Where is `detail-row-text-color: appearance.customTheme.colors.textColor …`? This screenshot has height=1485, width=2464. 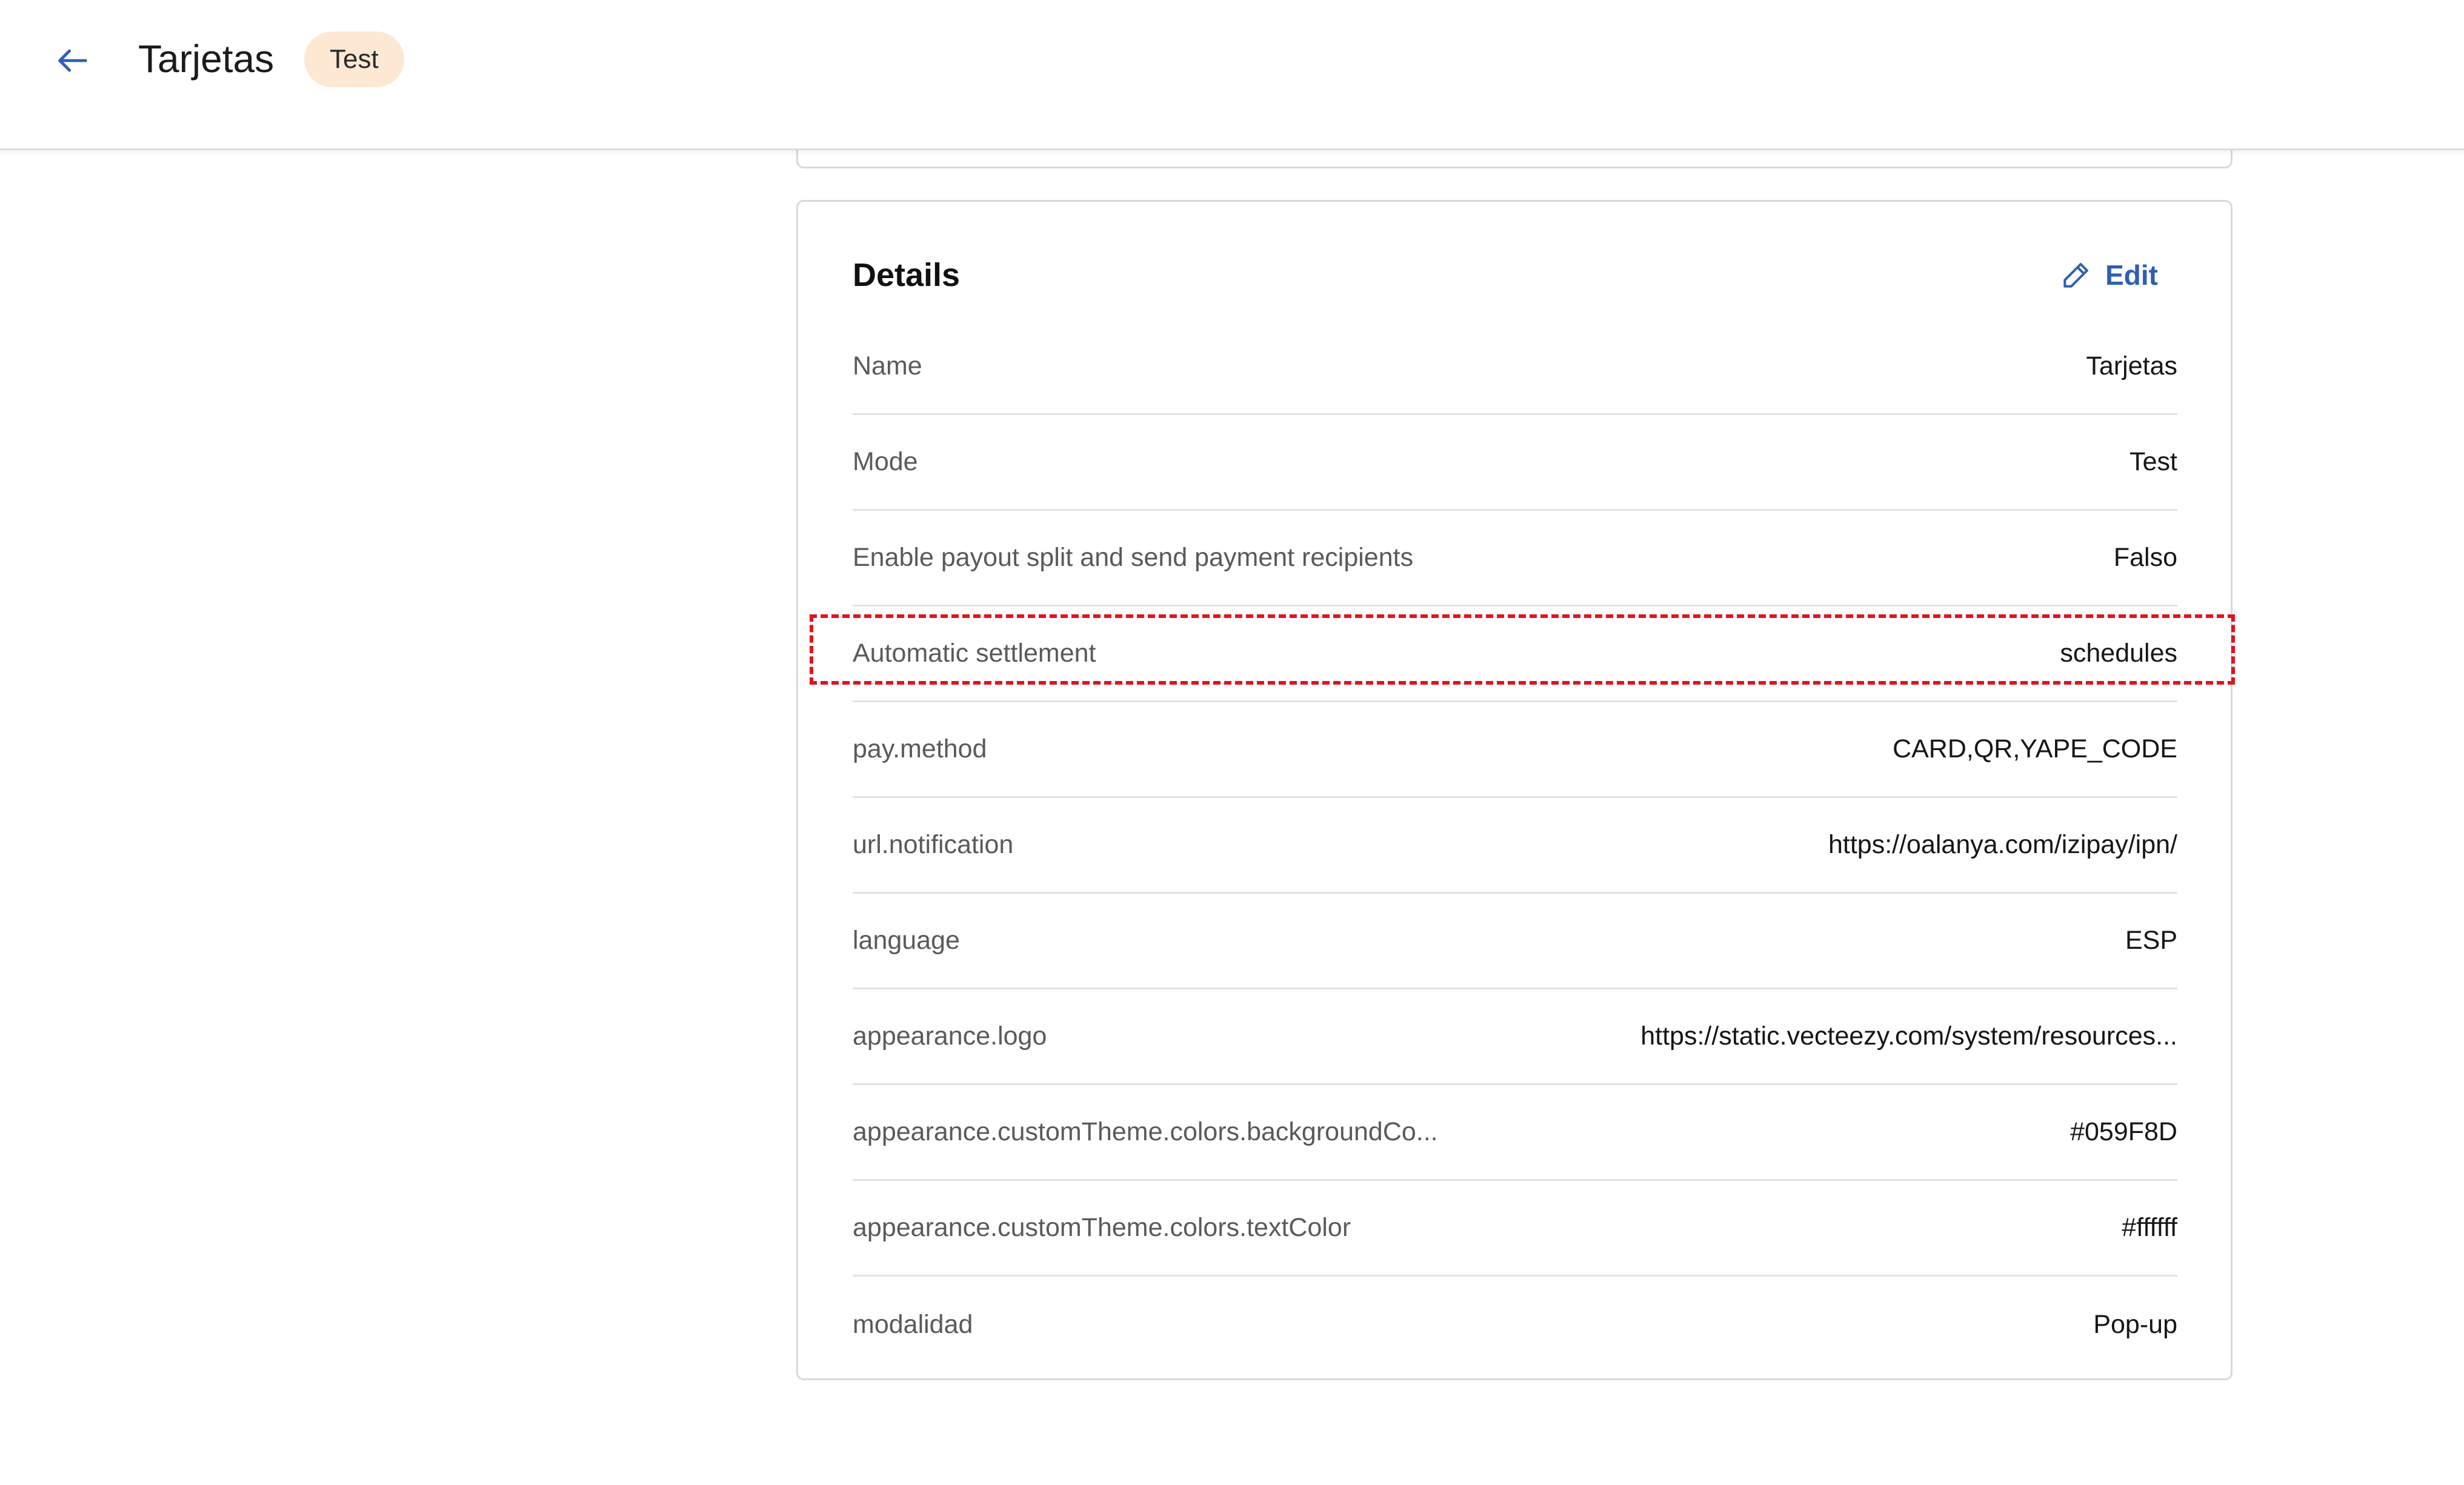
detail-row-text-color: appearance.customTheme.colors.textColor … is located at coordinates (1515, 1229).